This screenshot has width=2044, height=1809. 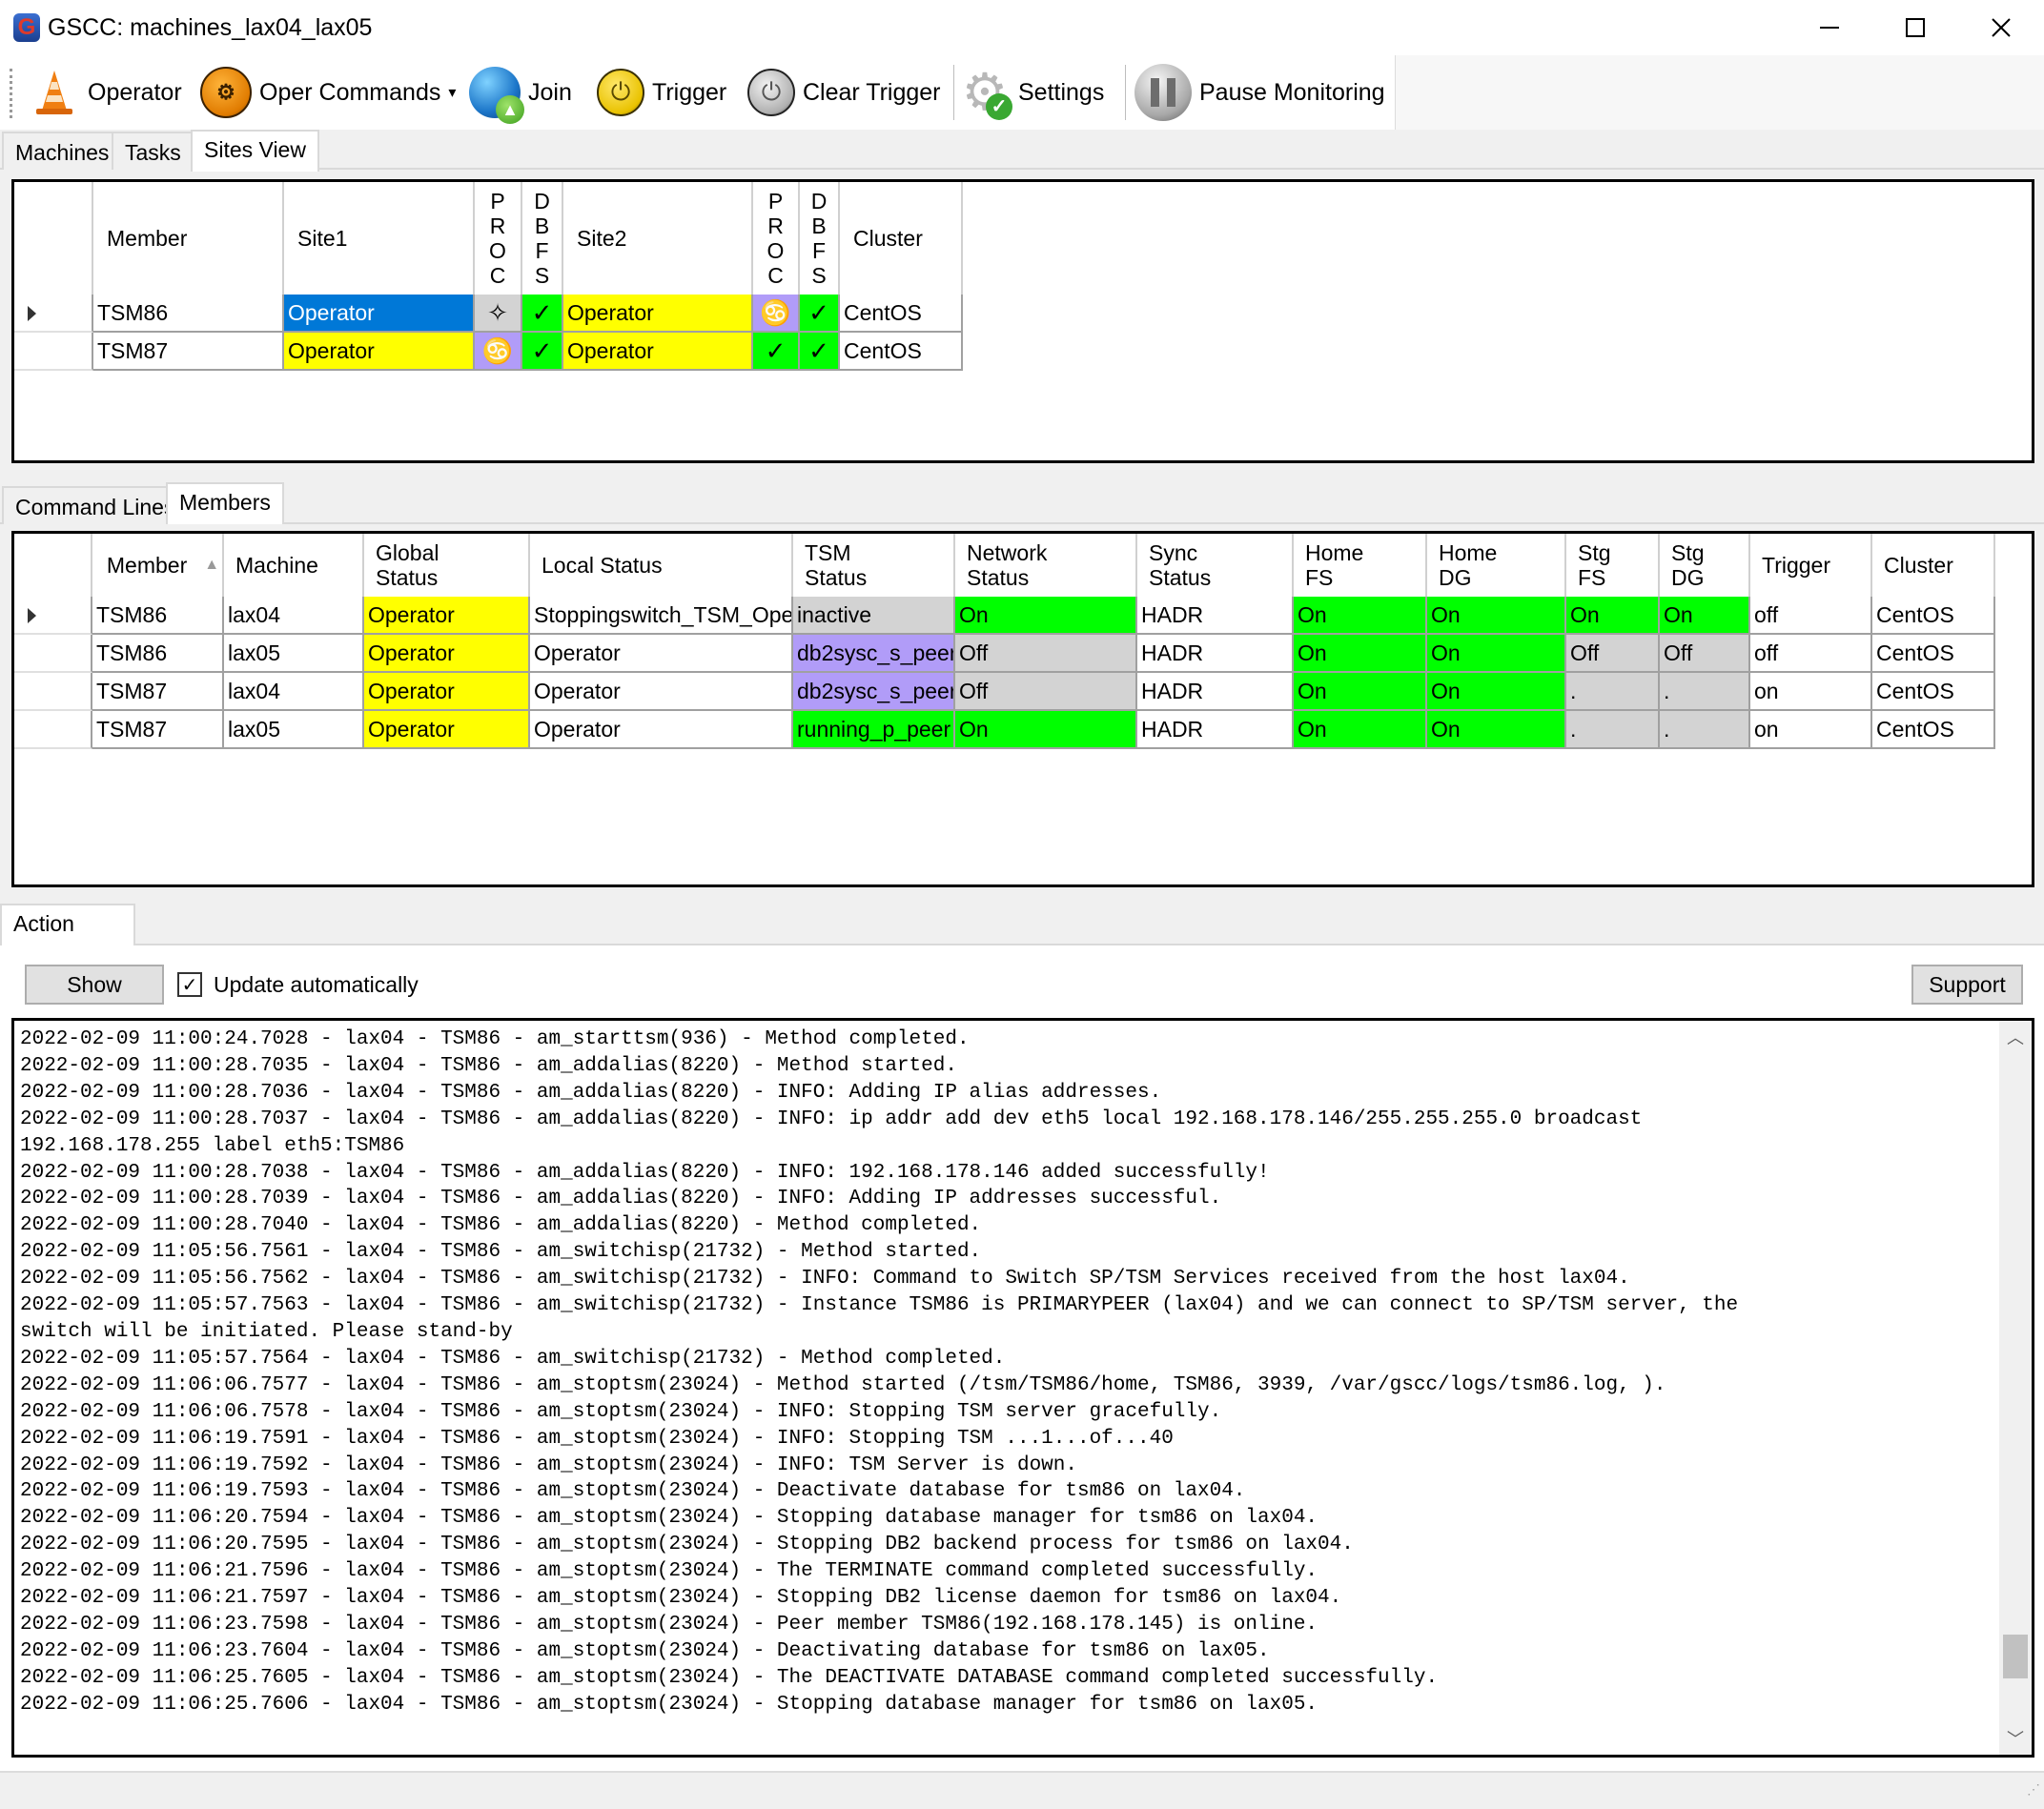 What do you see at coordinates (188, 239) in the screenshot?
I see `col-header-member: Member` at bounding box center [188, 239].